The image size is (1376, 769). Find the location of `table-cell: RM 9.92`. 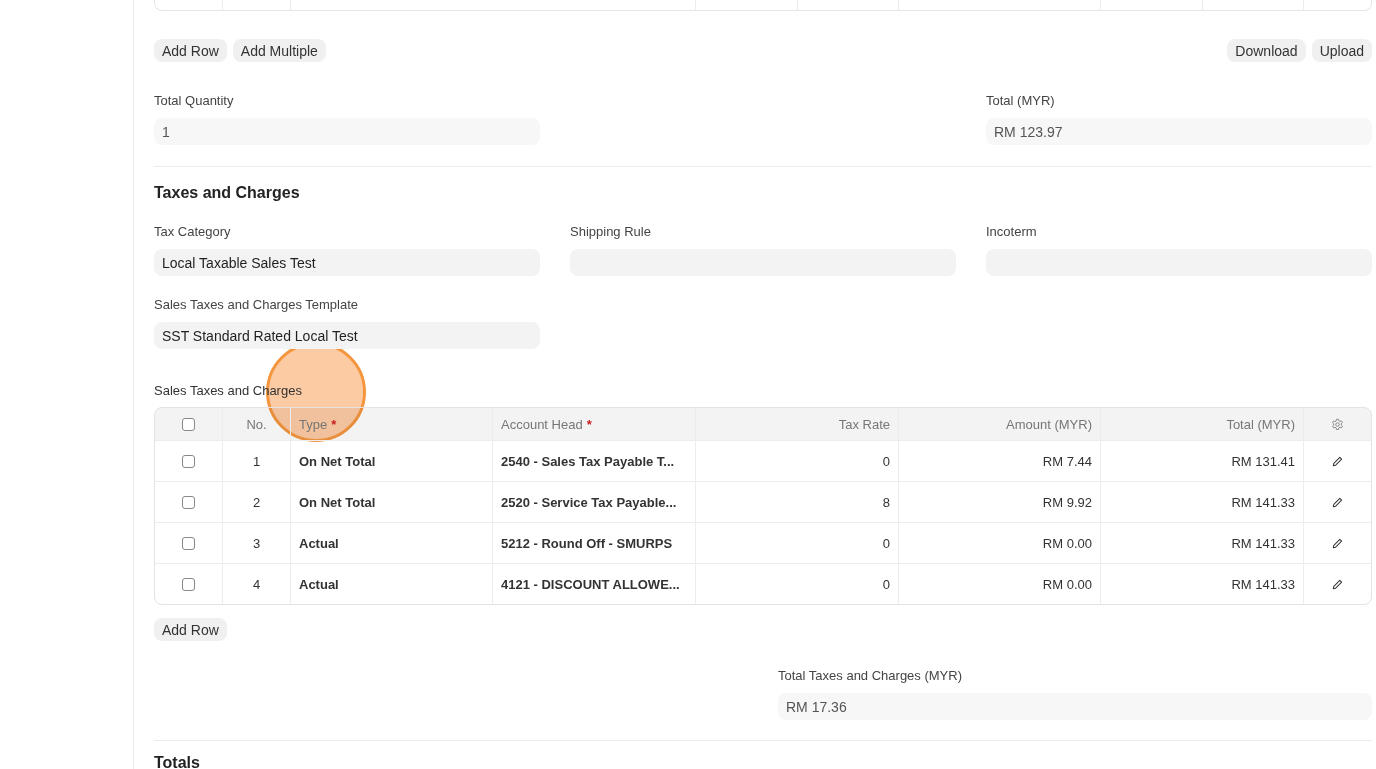

table-cell: RM 9.92 is located at coordinates (1067, 502).